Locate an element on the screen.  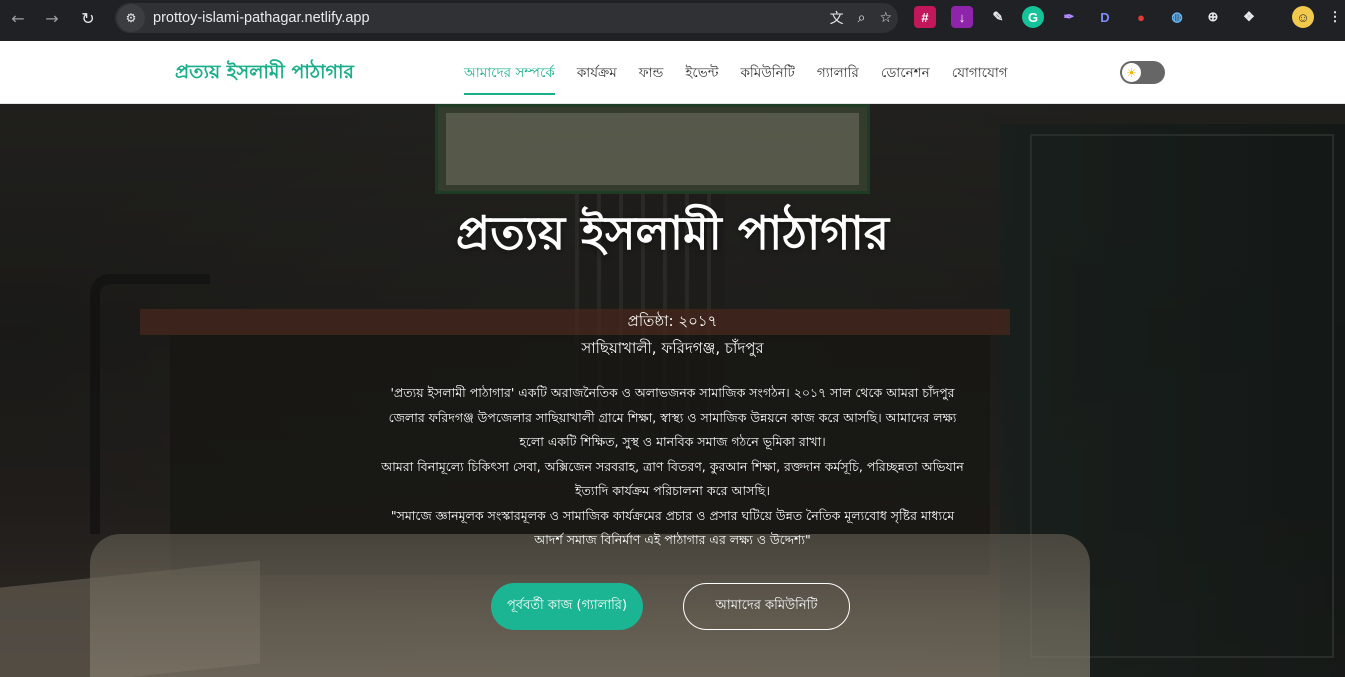
extensions-puzzle-icon: ❖ is located at coordinates (1249, 17).